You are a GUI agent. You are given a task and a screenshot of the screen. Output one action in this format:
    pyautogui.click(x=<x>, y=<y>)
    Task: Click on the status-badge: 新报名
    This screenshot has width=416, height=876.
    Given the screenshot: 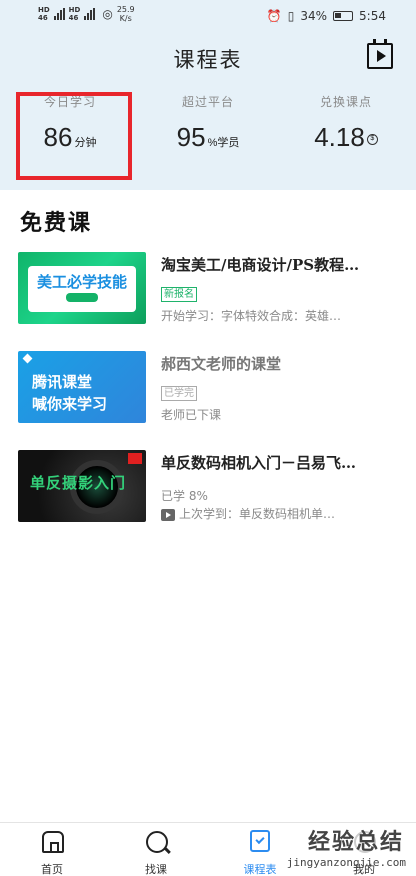 What is the action you would take?
    pyautogui.click(x=179, y=294)
    